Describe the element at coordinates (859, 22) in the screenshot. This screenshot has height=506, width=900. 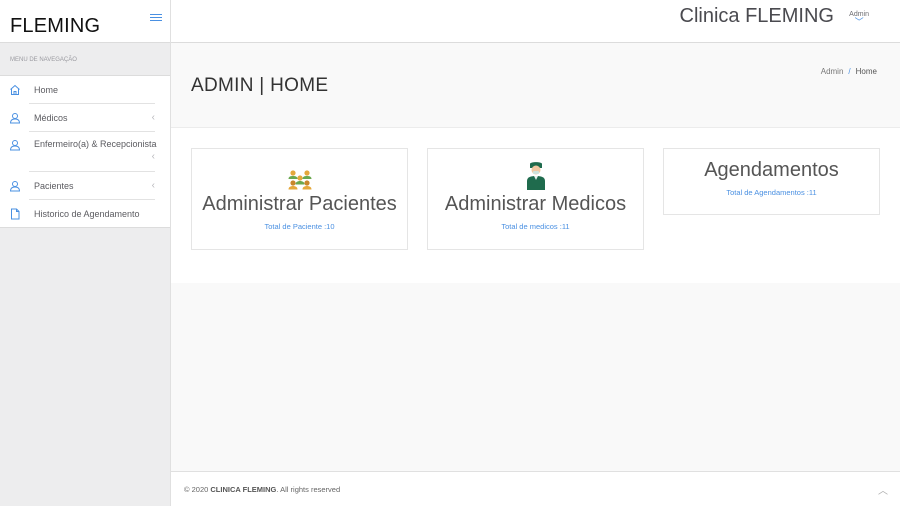
I see `chevron-down-icon: ﹀` at that location.